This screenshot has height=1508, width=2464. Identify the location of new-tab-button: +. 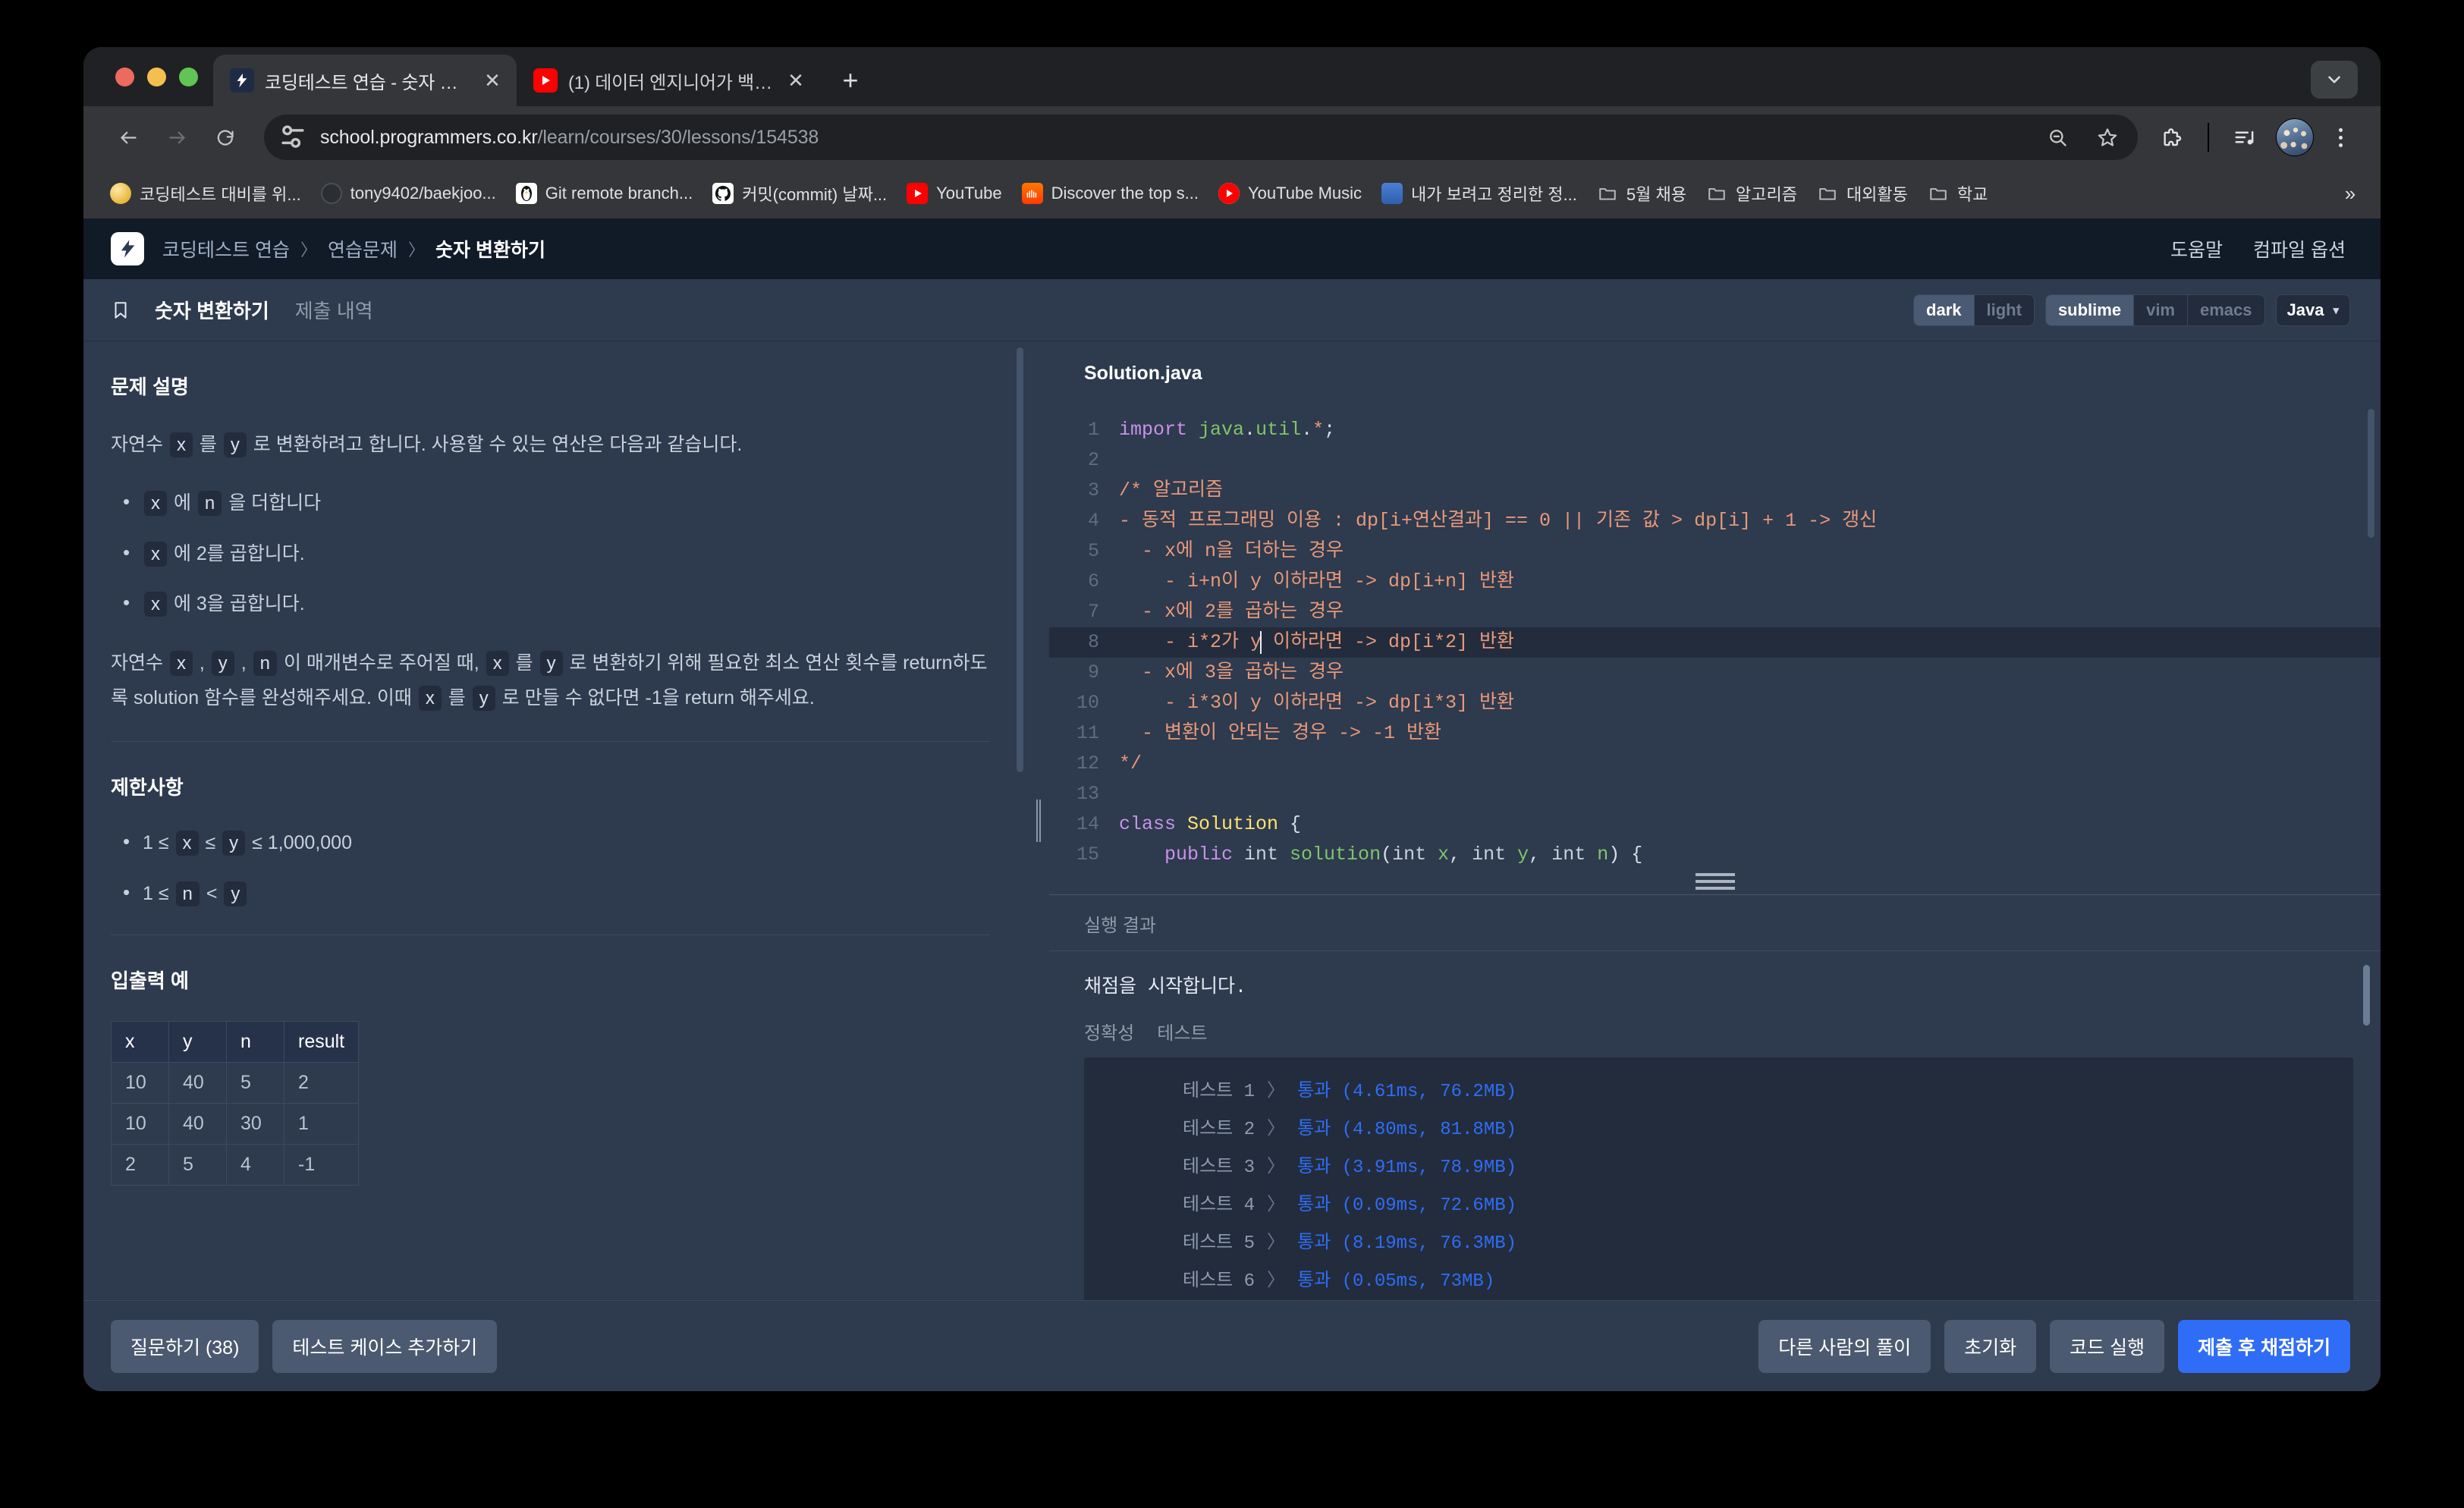
(850, 80).